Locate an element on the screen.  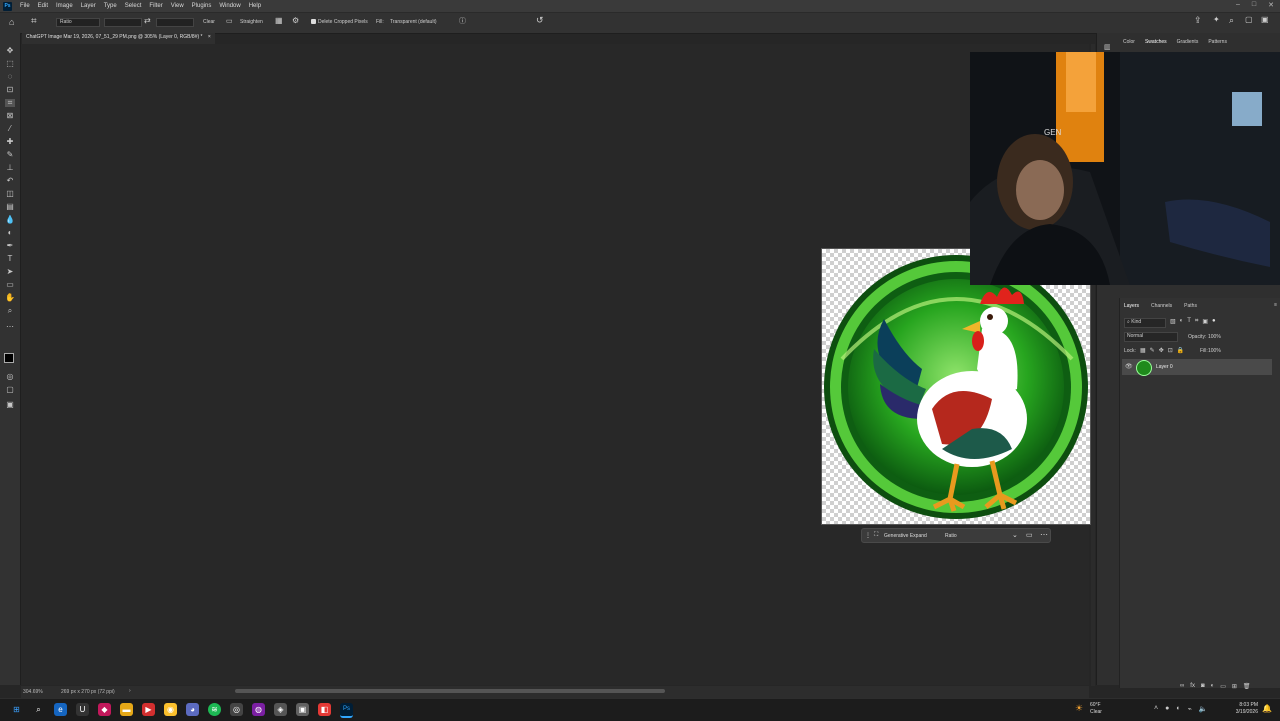
tab-swatches: Swatches is located at coordinates (1156, 42).